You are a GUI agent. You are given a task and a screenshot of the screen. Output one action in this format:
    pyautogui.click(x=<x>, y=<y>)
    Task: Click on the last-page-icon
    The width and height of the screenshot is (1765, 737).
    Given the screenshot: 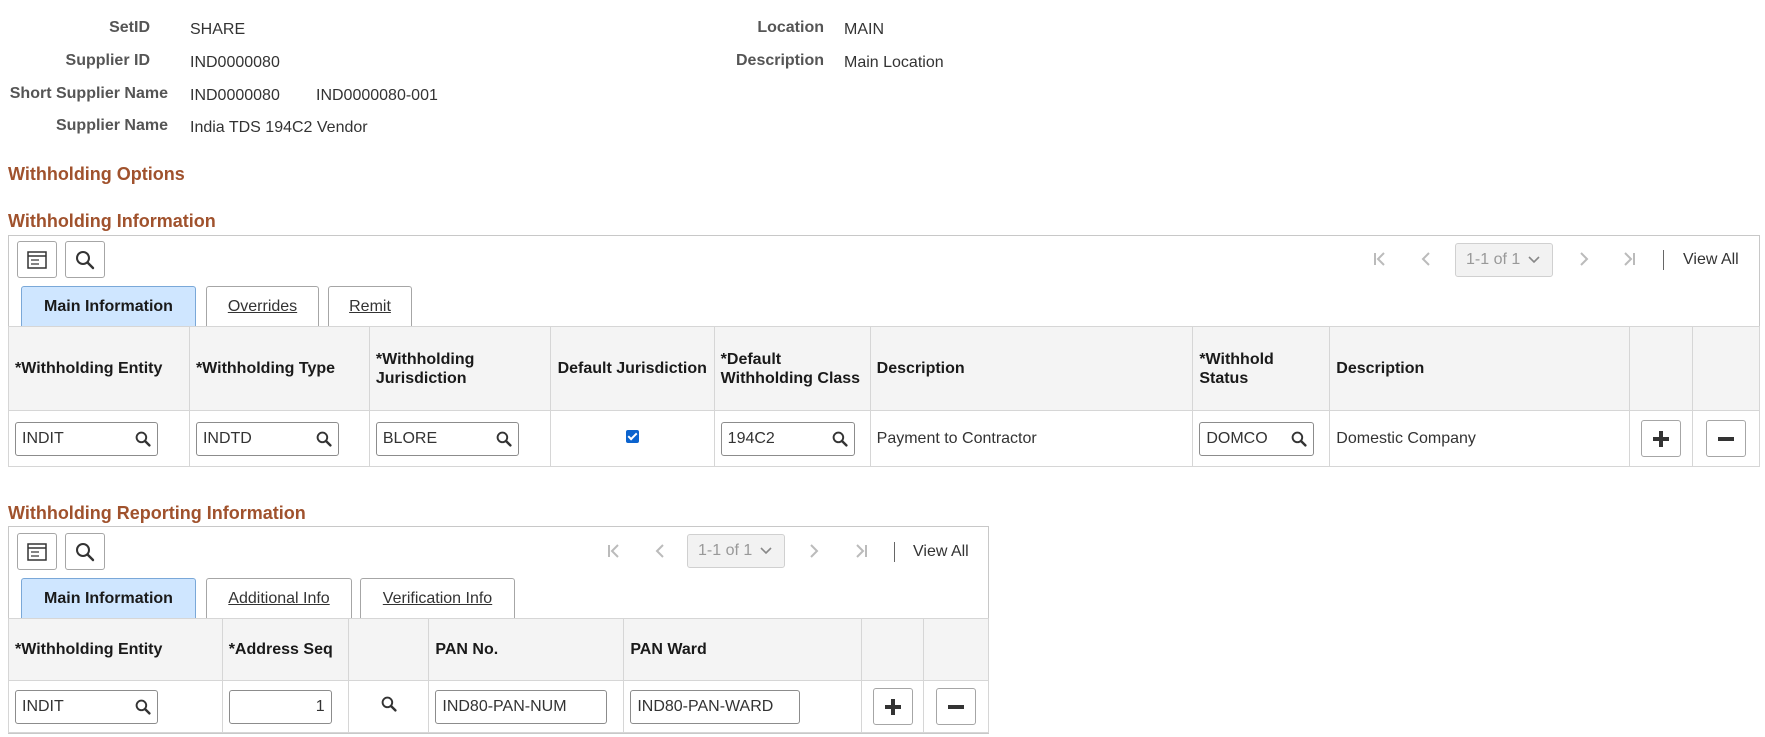 What is the action you would take?
    pyautogui.click(x=1629, y=259)
    